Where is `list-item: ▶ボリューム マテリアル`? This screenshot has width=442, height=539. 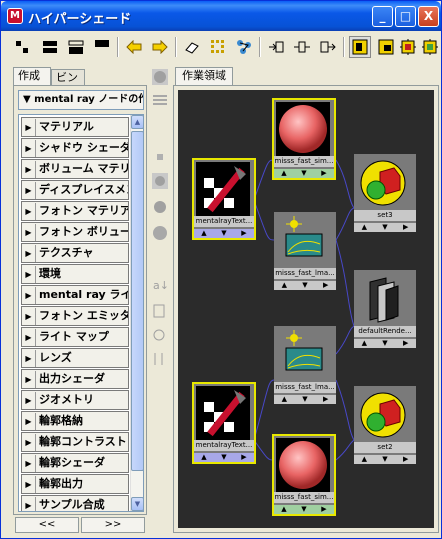 list-item: ▶ボリューム マテリアル is located at coordinates (75, 169).